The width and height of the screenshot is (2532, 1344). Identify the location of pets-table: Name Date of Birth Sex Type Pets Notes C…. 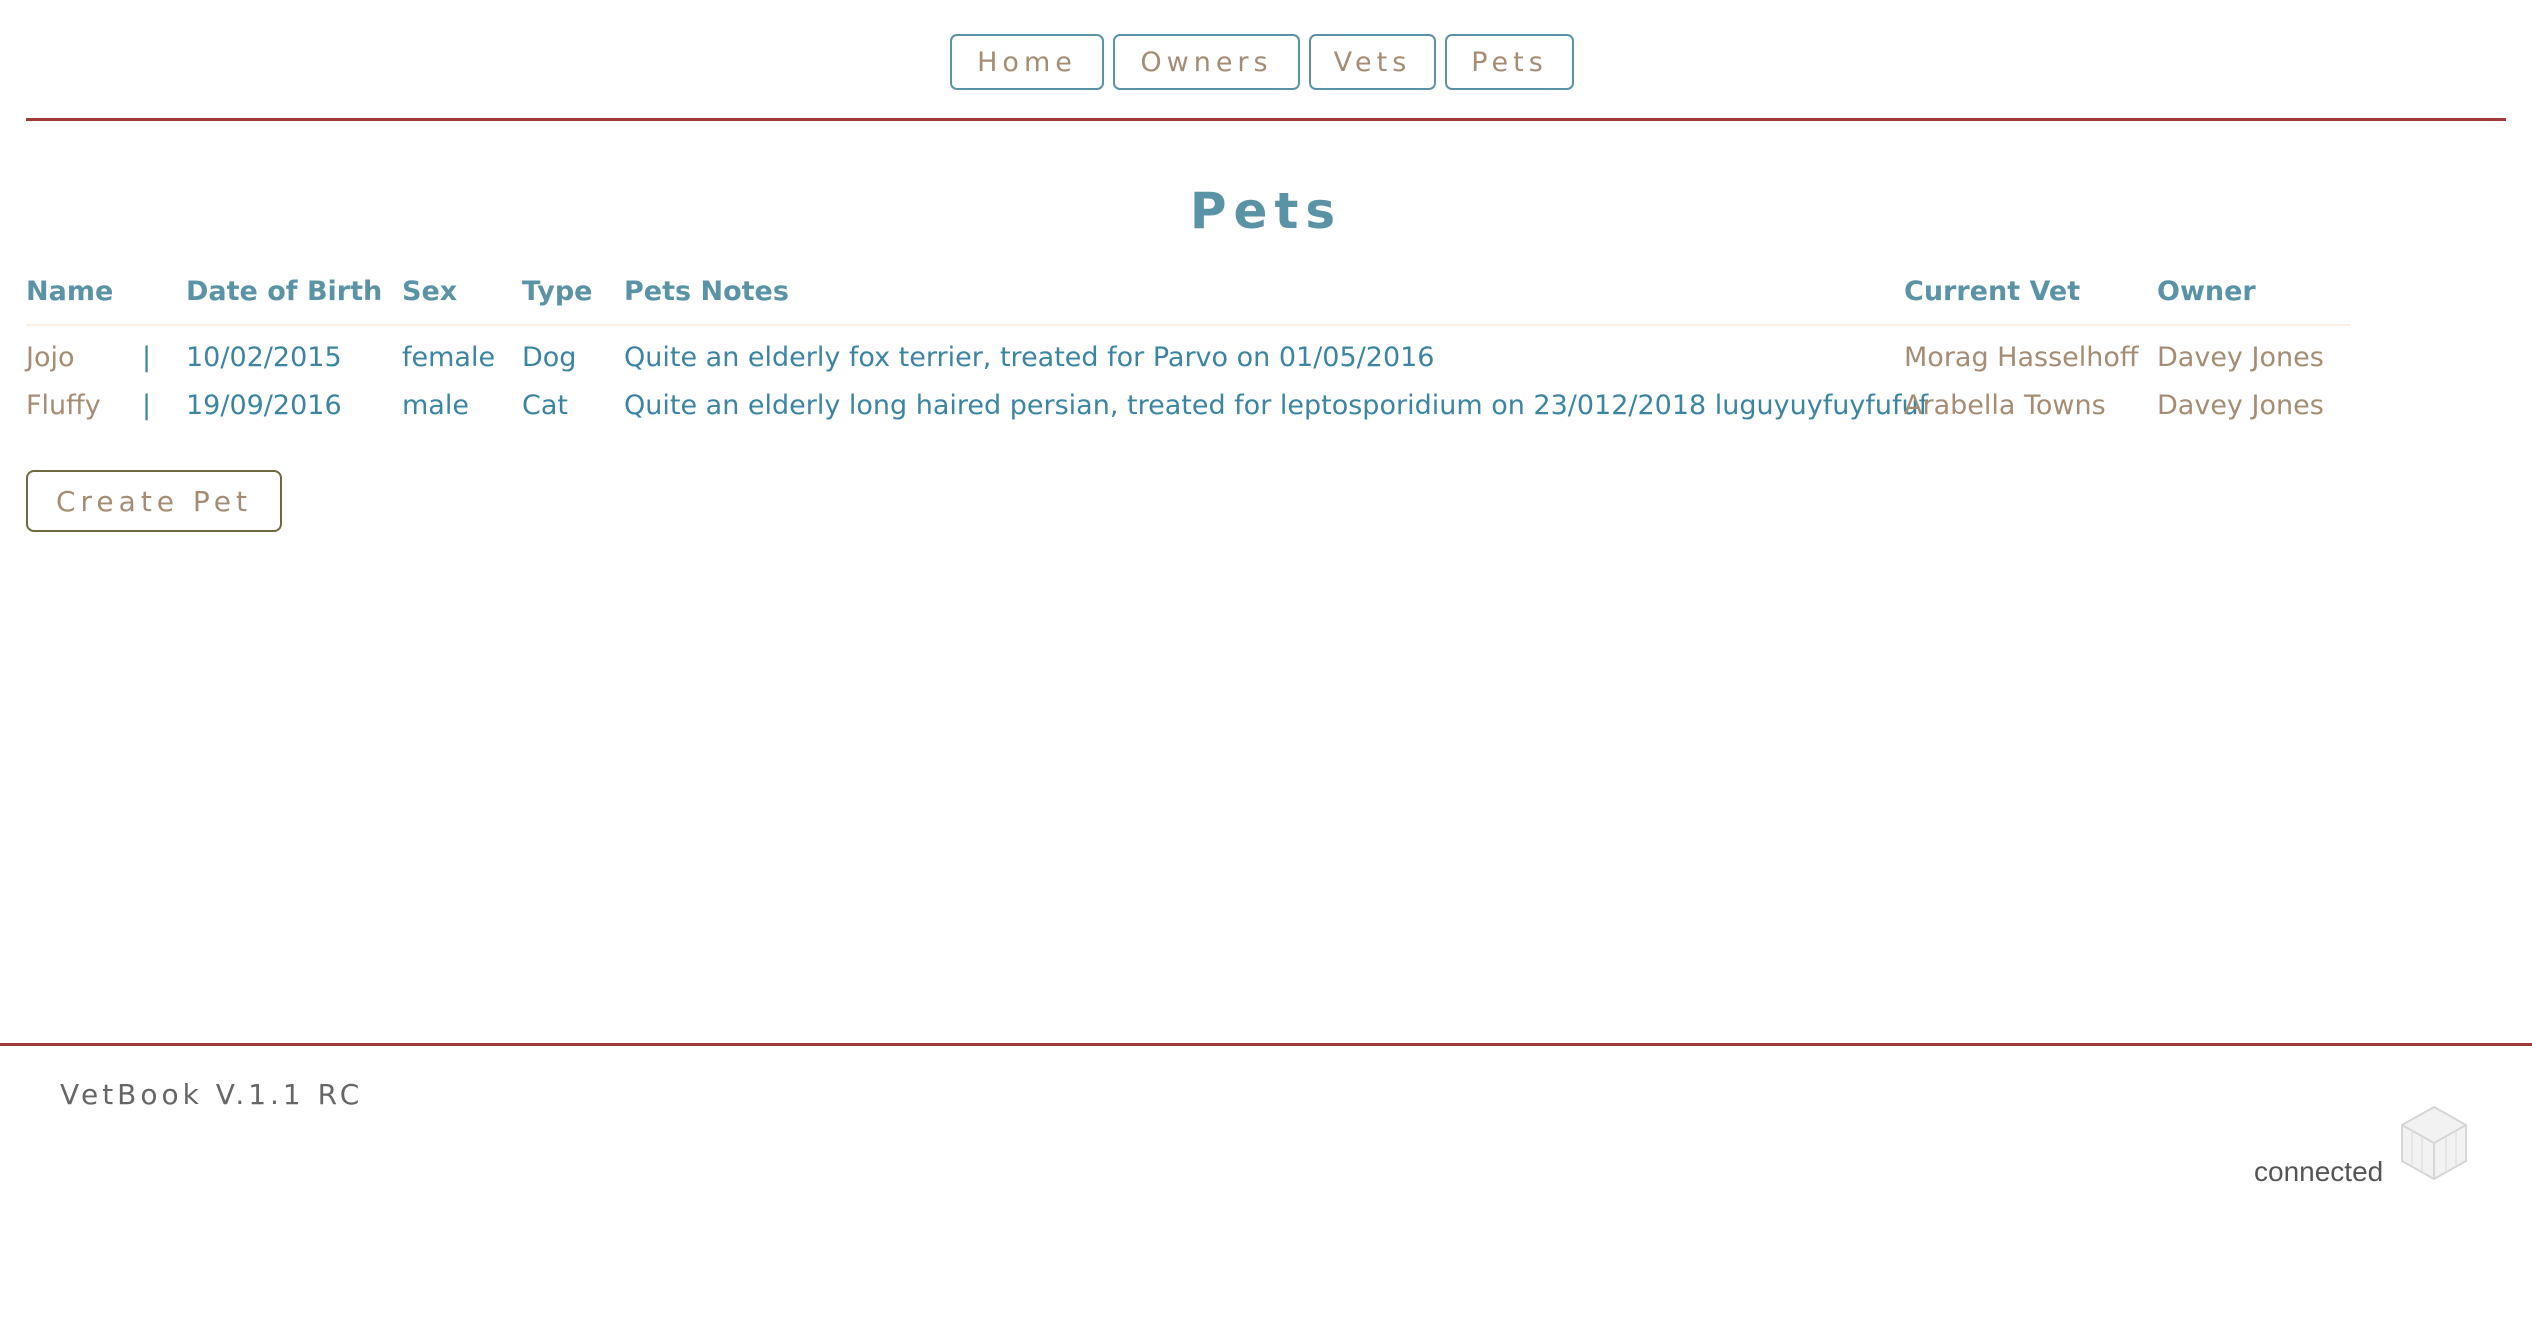
(1188, 354).